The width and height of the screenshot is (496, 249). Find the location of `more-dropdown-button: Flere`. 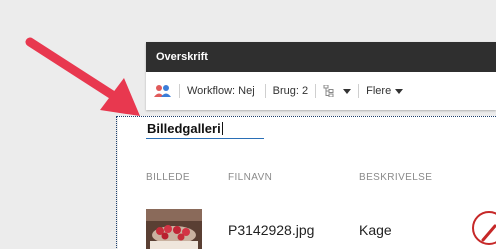

more-dropdown-button: Flere is located at coordinates (385, 91).